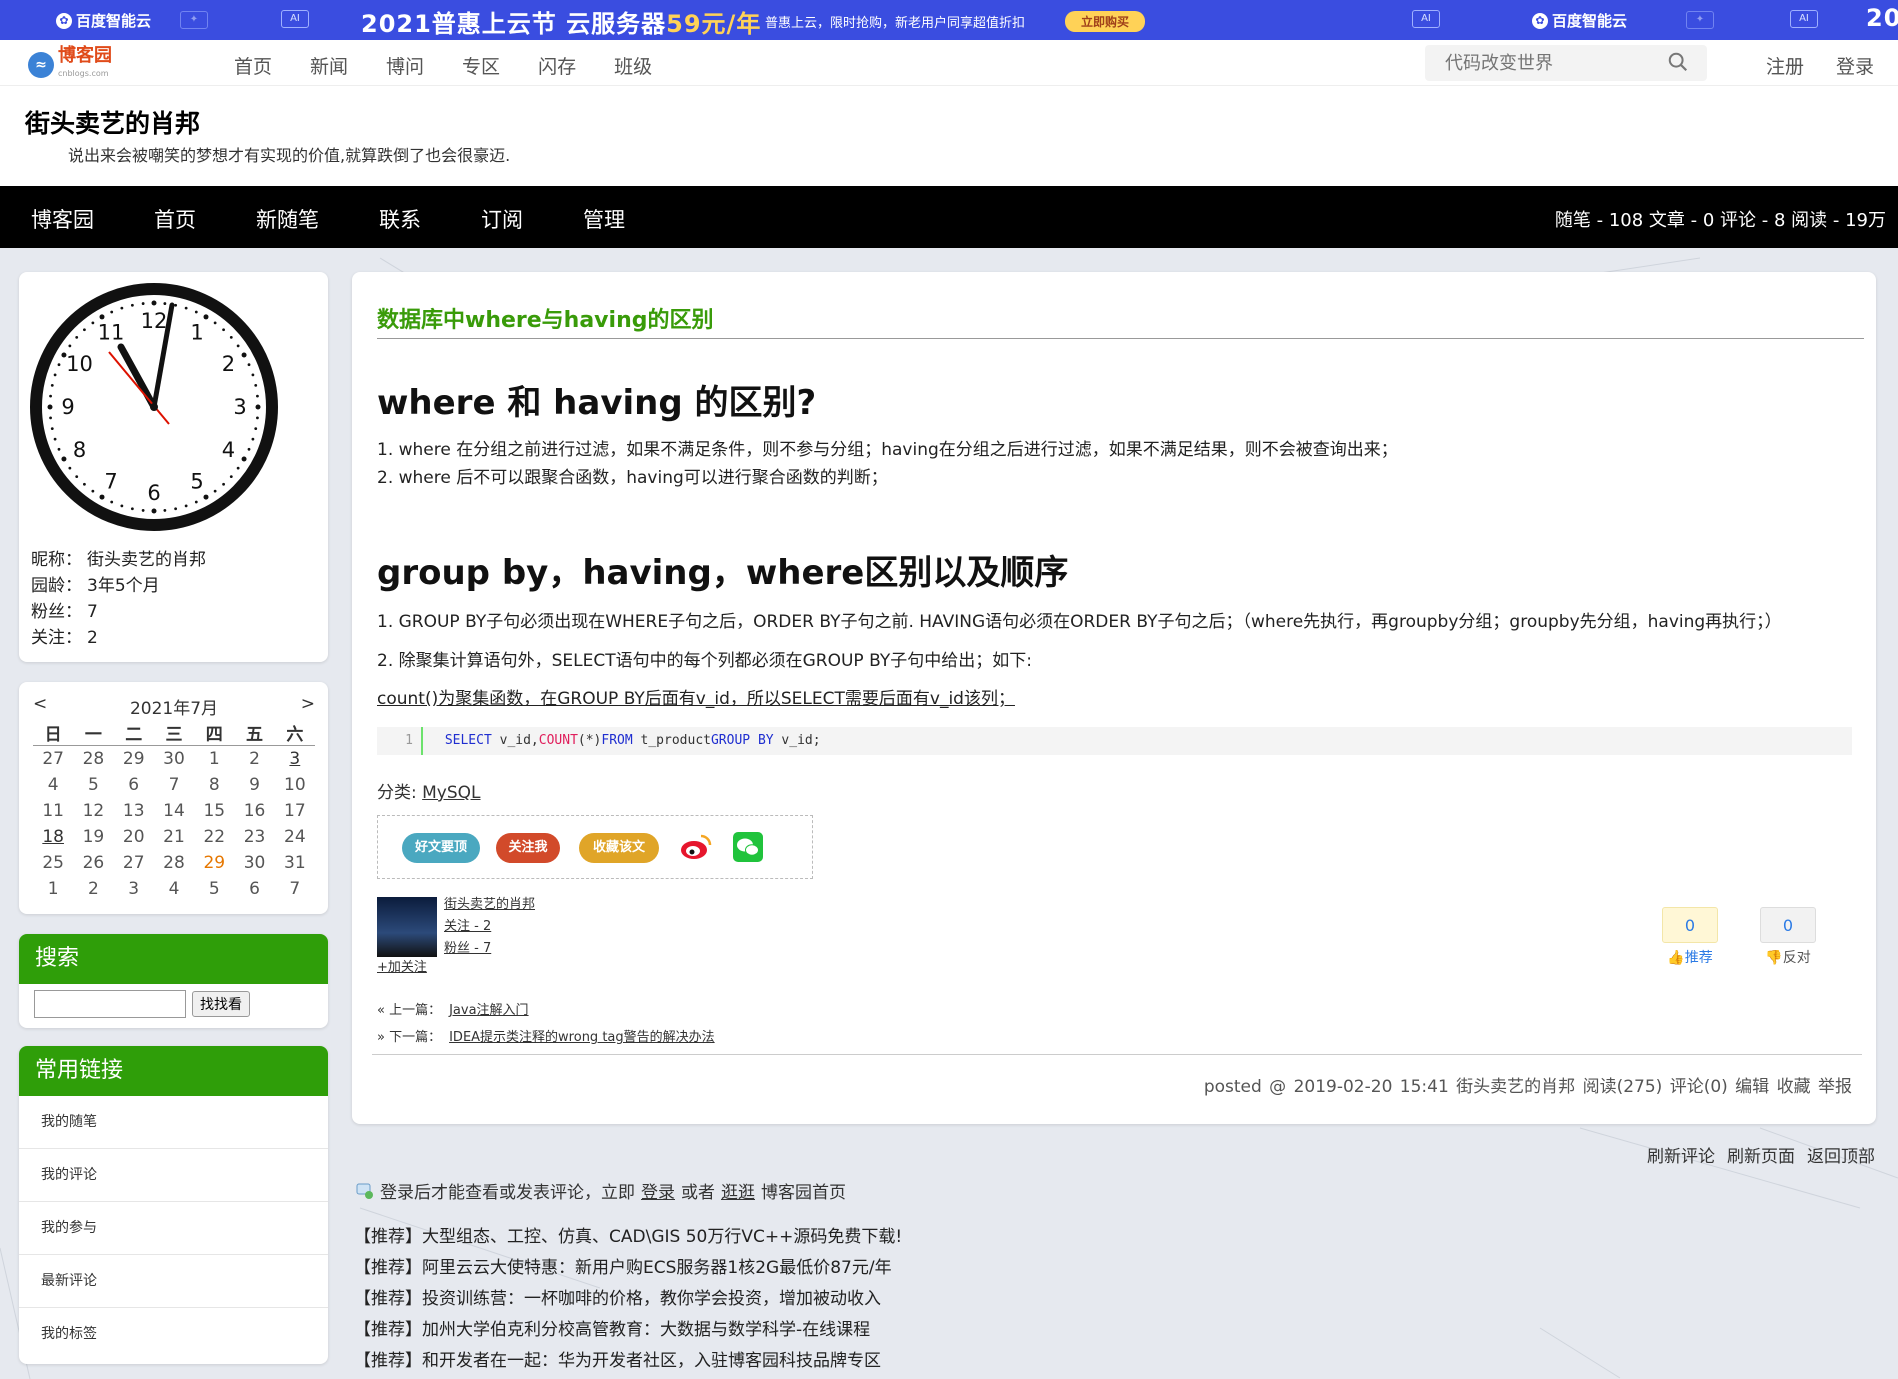  What do you see at coordinates (400, 219) in the screenshot?
I see `blog-nav-item: 联系` at bounding box center [400, 219].